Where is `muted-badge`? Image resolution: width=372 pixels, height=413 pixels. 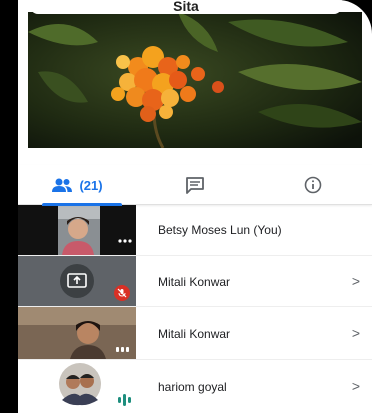 muted-badge is located at coordinates (122, 293).